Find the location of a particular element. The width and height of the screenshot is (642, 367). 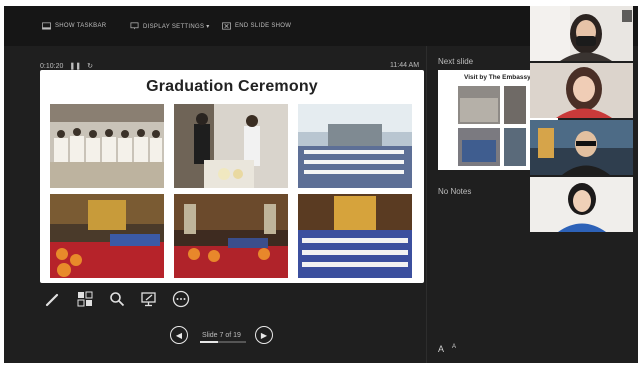

more-options-icon is located at coordinates (181, 299).